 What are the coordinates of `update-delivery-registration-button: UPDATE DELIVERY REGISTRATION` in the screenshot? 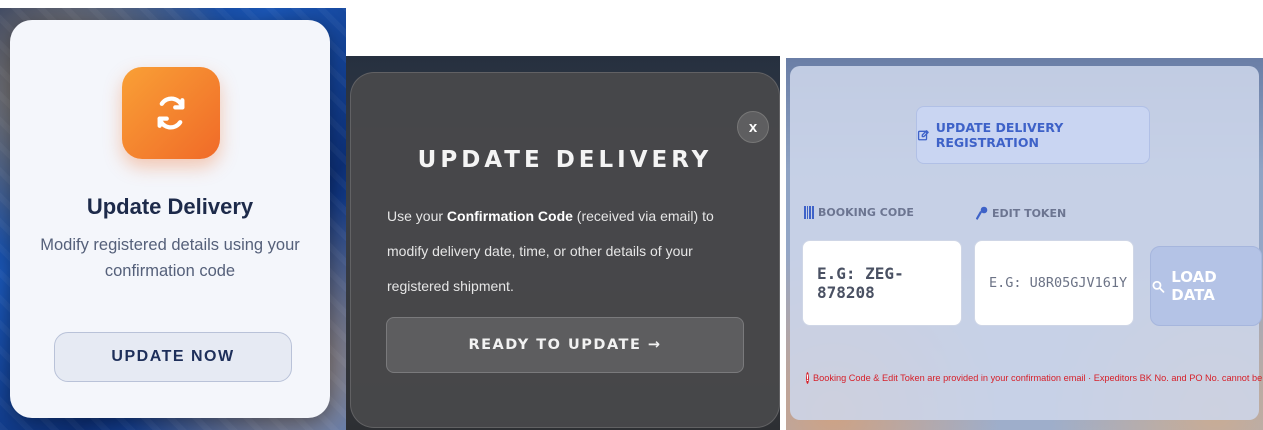 It's located at (1033, 135).